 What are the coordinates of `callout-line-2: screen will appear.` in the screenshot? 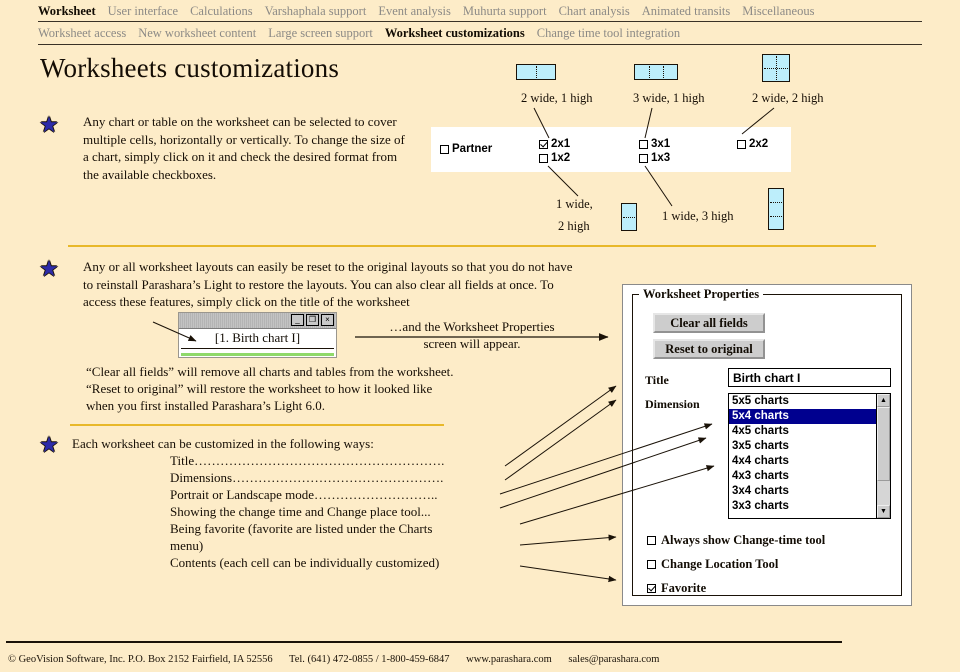 It's located at (472, 343).